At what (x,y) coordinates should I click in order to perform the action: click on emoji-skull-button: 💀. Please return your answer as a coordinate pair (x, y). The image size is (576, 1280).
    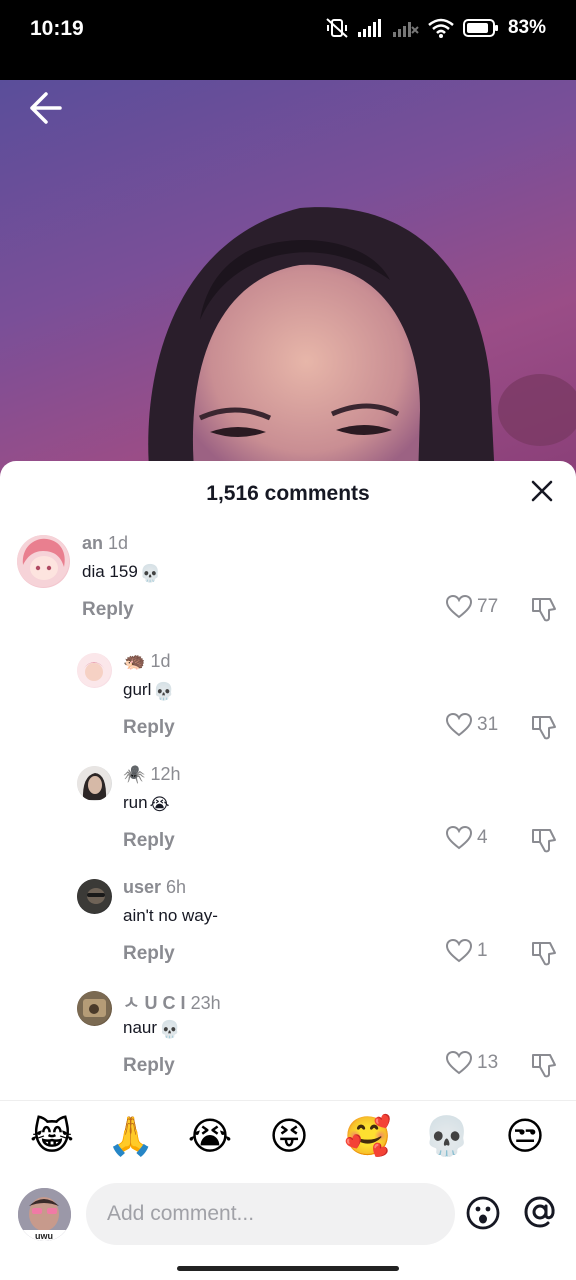
    Looking at the image, I should click on (447, 1137).